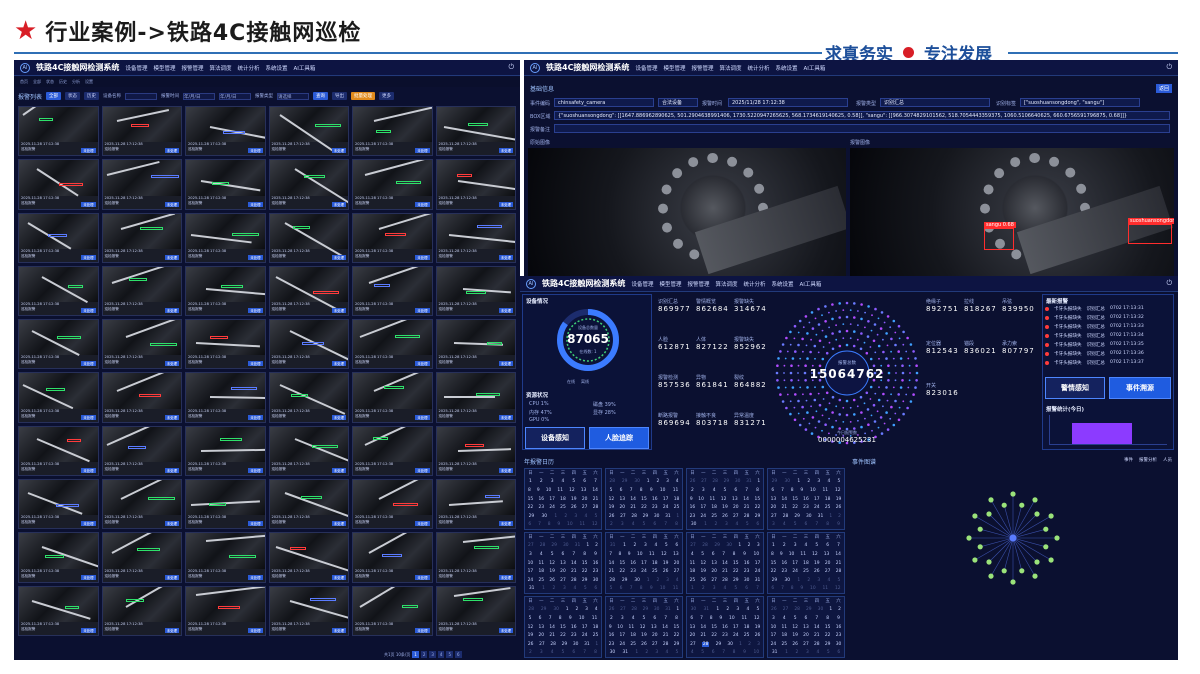 Image resolution: width=1200 pixels, height=674 pixels. What do you see at coordinates (1075, 388) in the screenshot?
I see `alarm-sense-button: 警情感知` at bounding box center [1075, 388].